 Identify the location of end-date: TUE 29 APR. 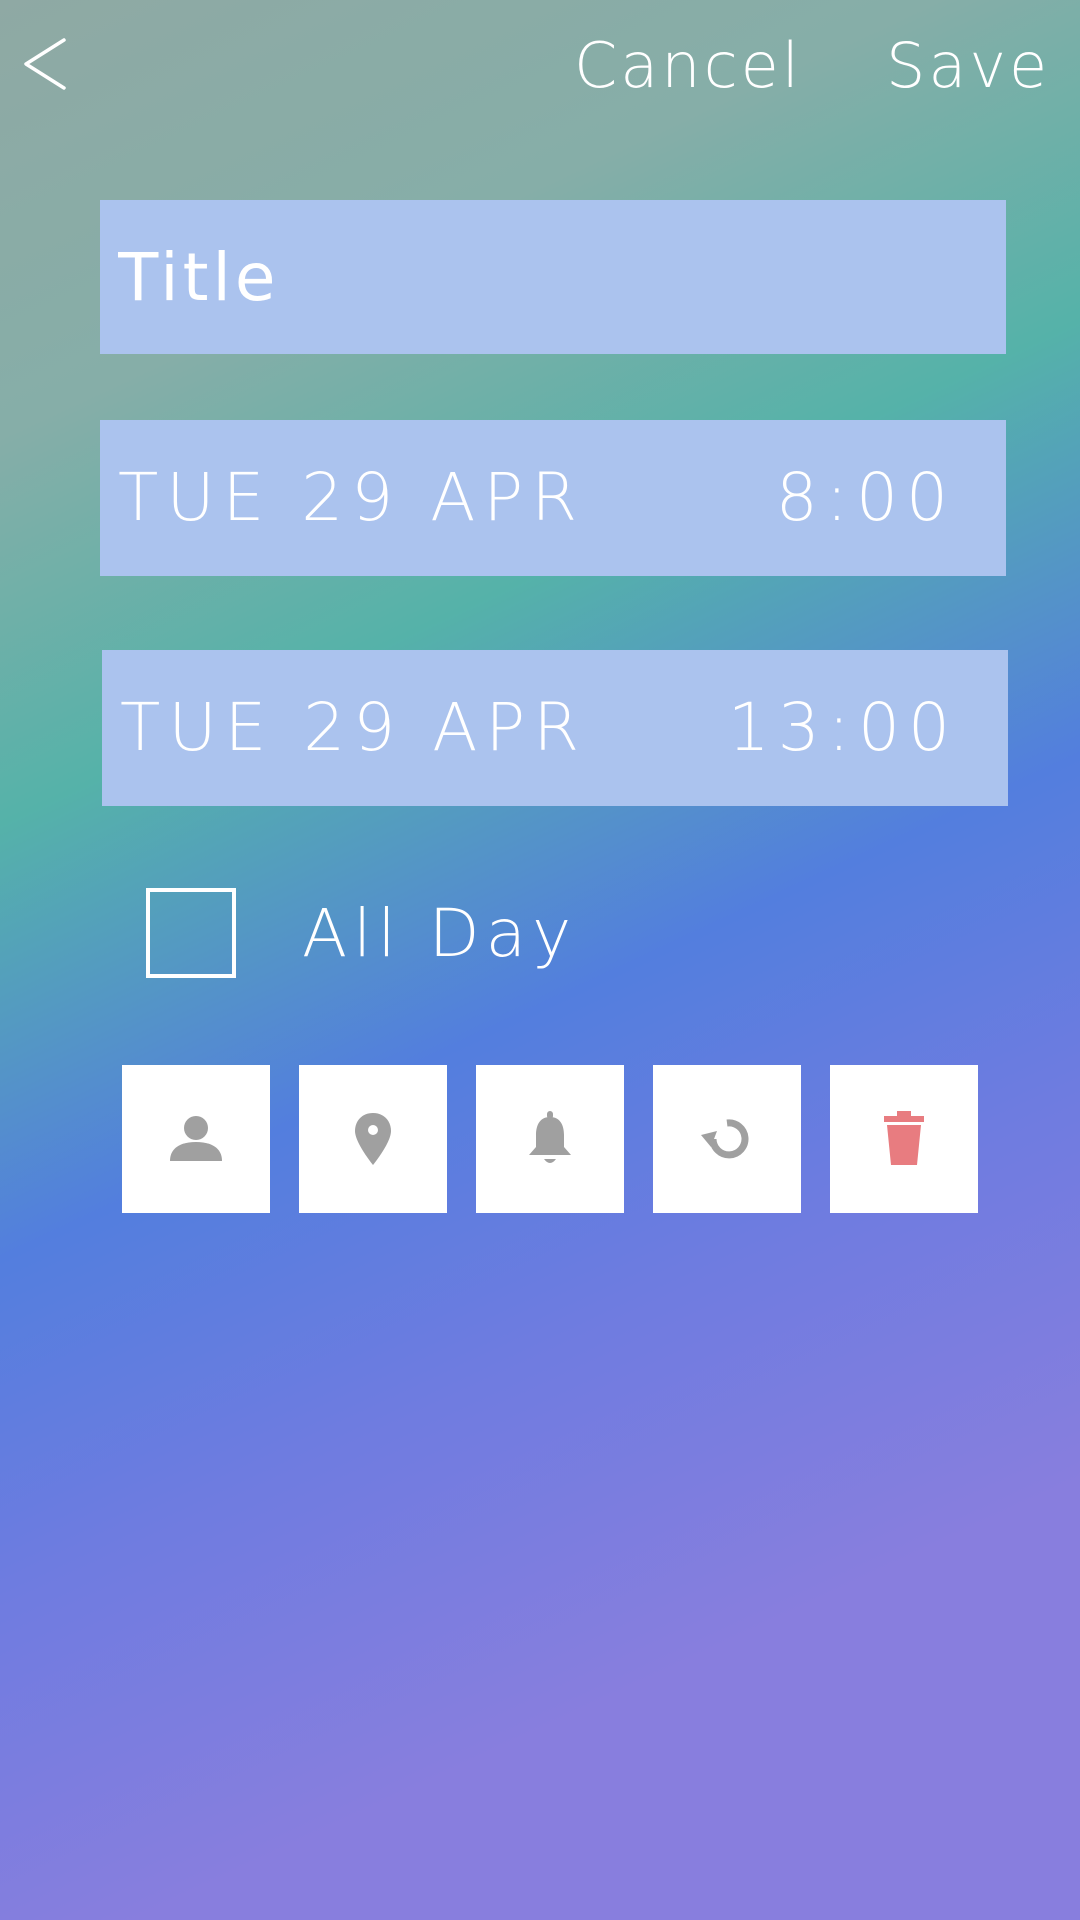
(353, 728).